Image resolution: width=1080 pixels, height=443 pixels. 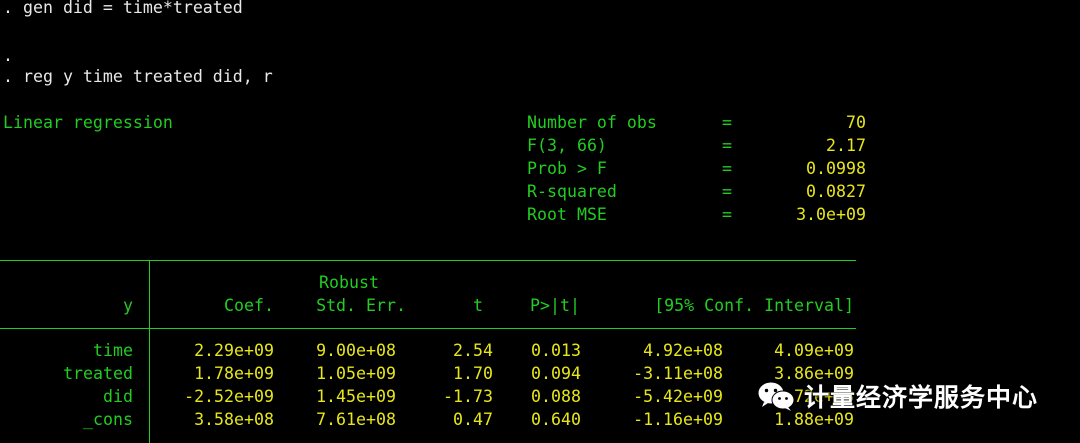 What do you see at coordinates (678, 396) in the screenshot?
I see `row-ci-lower: -5.42e+09` at bounding box center [678, 396].